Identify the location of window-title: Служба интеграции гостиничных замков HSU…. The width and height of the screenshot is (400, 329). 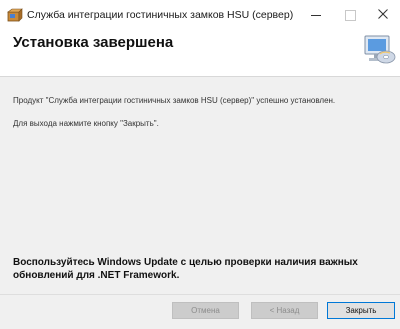
(160, 15).